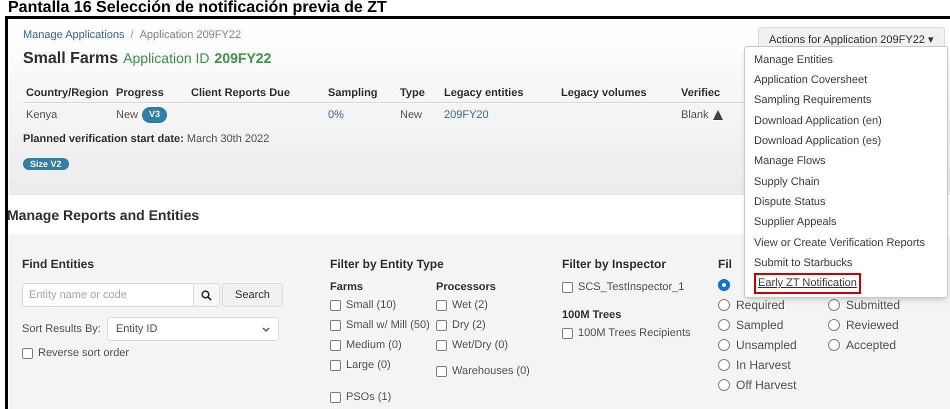 The image size is (950, 409). I want to click on checkbox-label: Wet/Dry (0), so click(480, 346).